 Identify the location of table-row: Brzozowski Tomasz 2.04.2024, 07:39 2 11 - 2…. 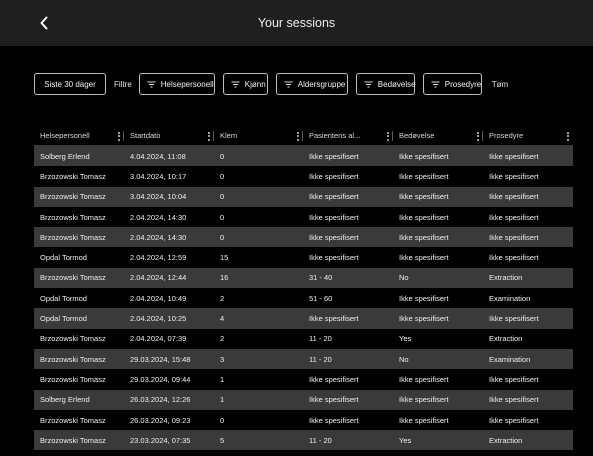
(303, 339).